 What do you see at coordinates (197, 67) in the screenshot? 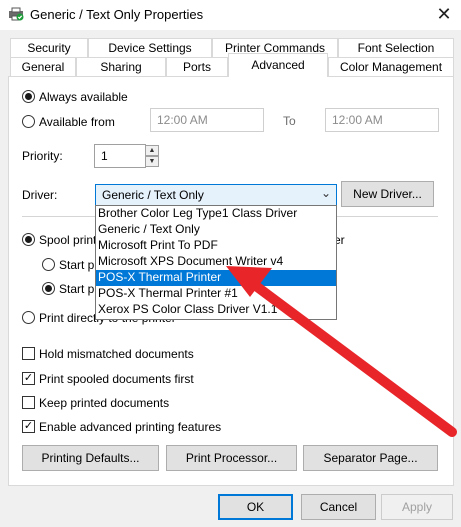
I see `tab-ports: Ports` at bounding box center [197, 67].